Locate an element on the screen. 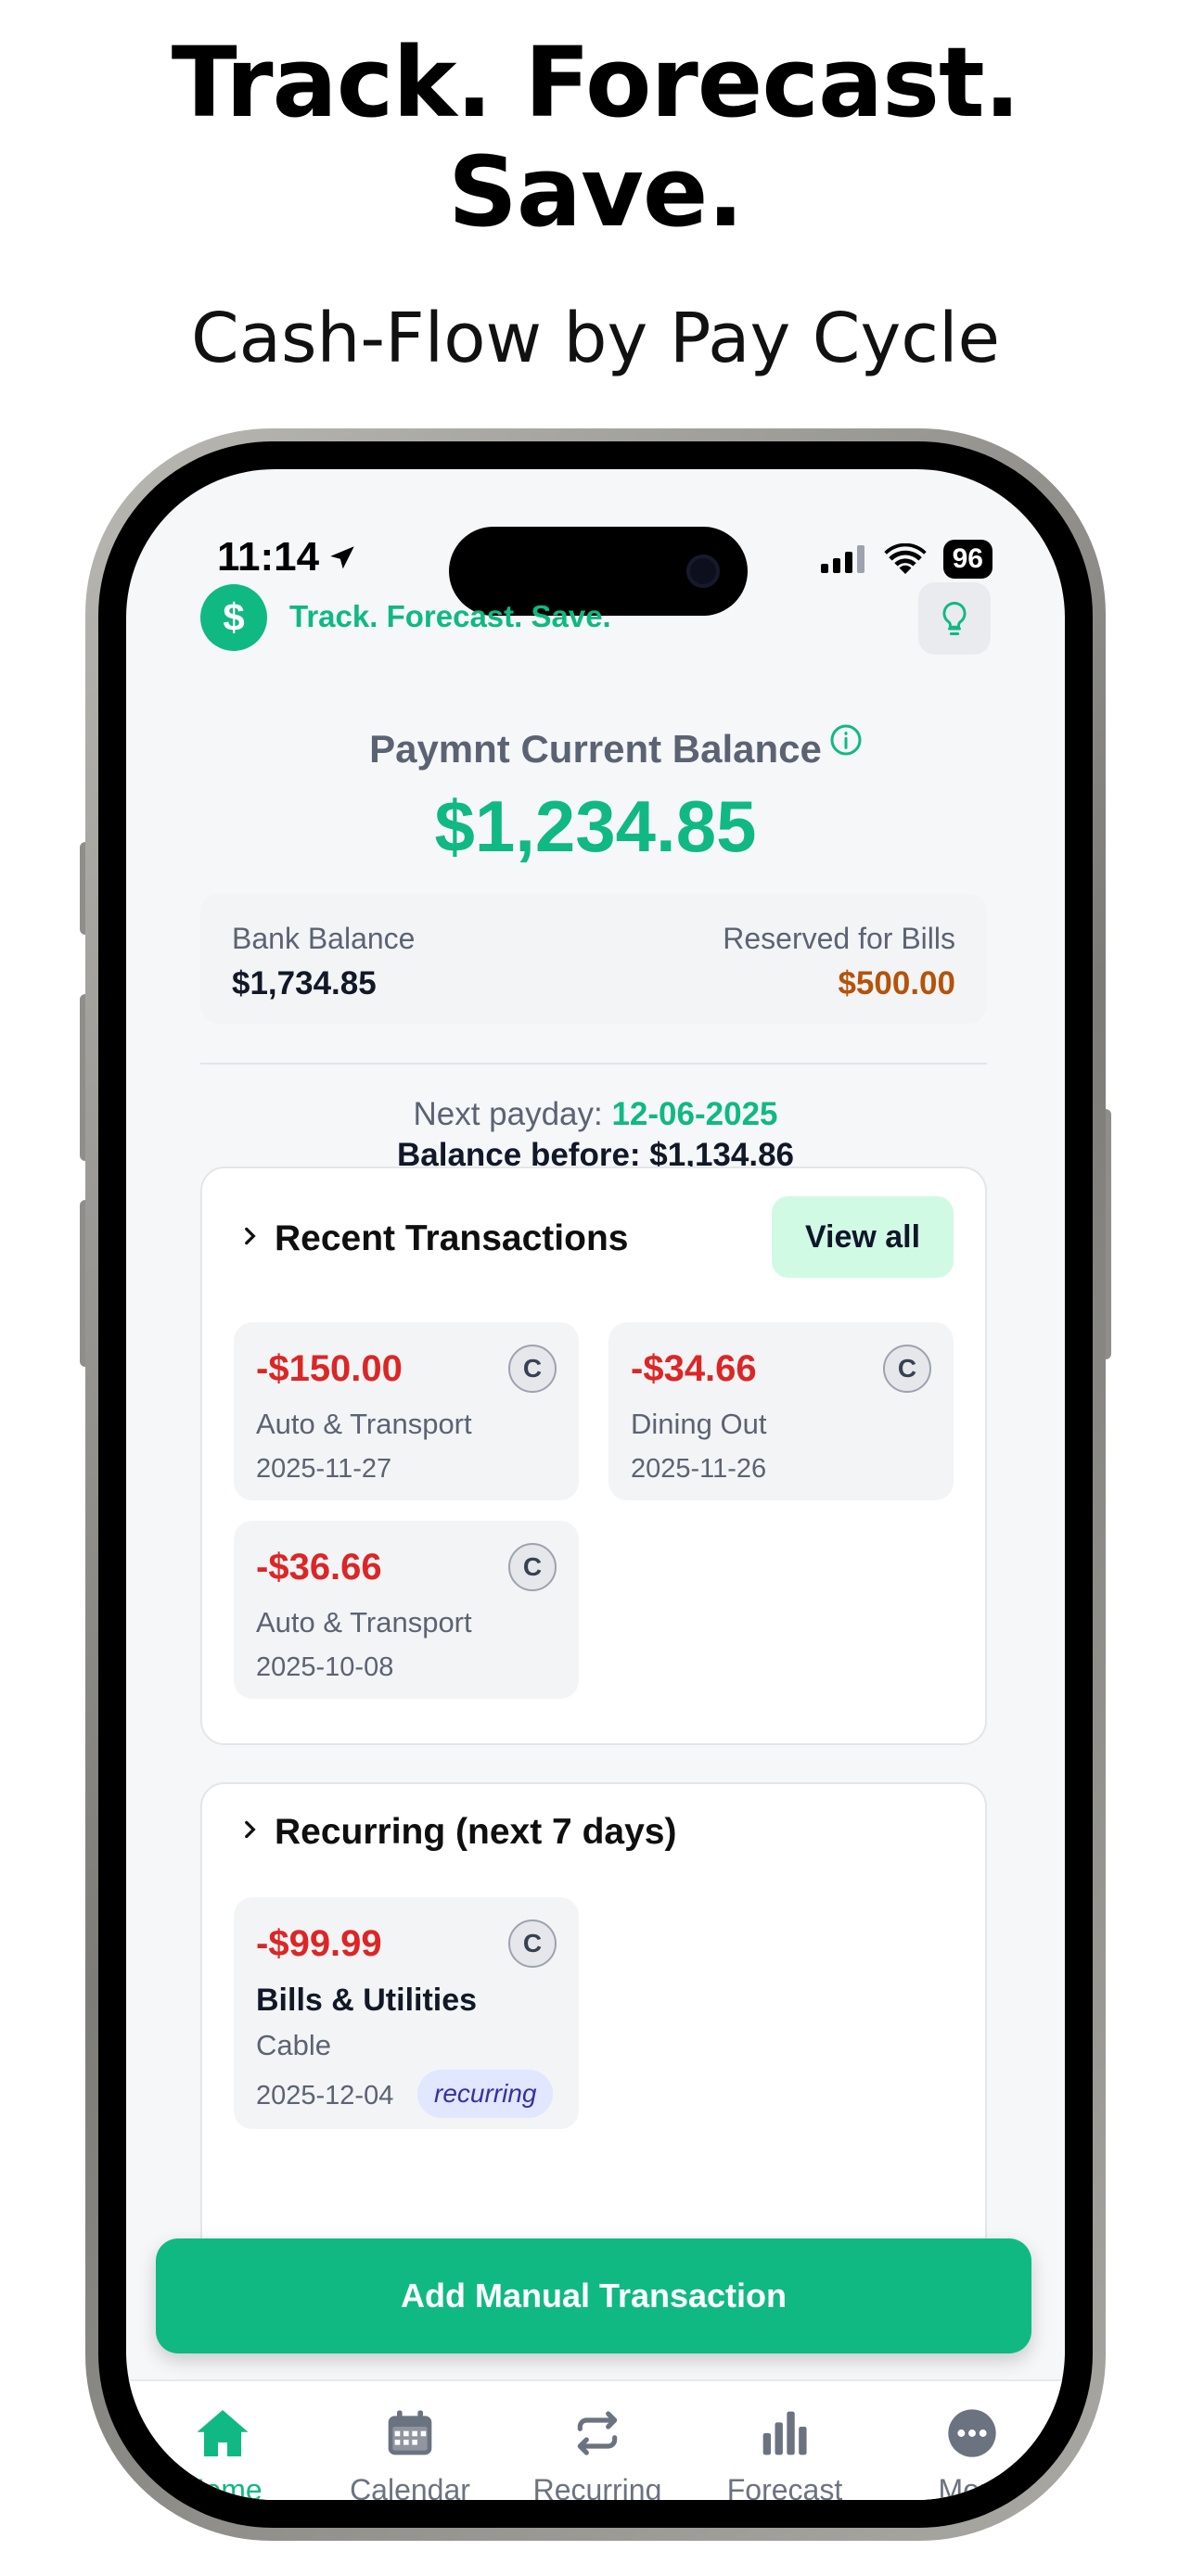 The height and width of the screenshot is (2576, 1191). tab-bar: Home Calendar Recurring Forecast More is located at coordinates (595, 2439).